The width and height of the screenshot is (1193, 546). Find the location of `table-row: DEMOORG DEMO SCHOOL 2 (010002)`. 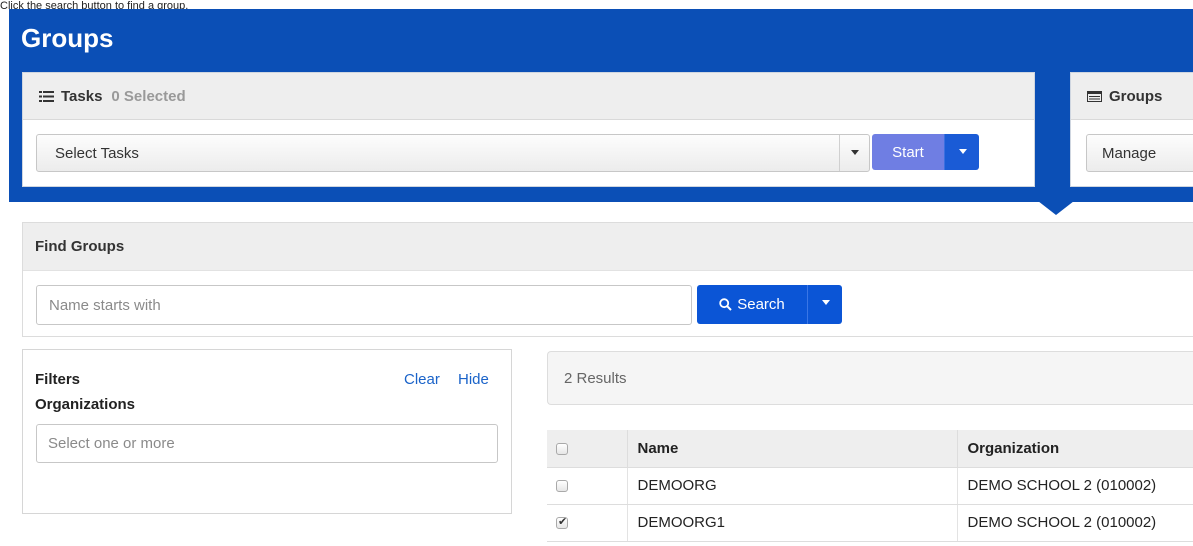

table-row: DEMOORG DEMO SCHOOL 2 (010002) is located at coordinates (870, 486).